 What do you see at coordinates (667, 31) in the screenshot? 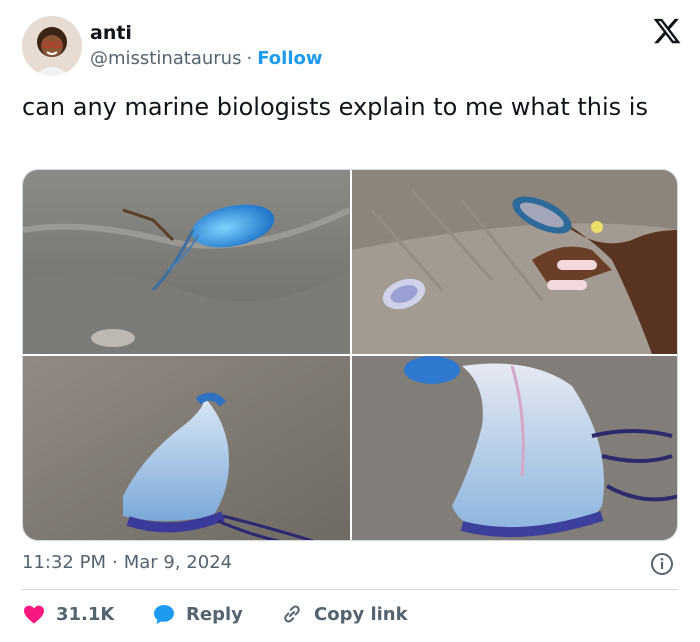
I see `x-logo-icon` at bounding box center [667, 31].